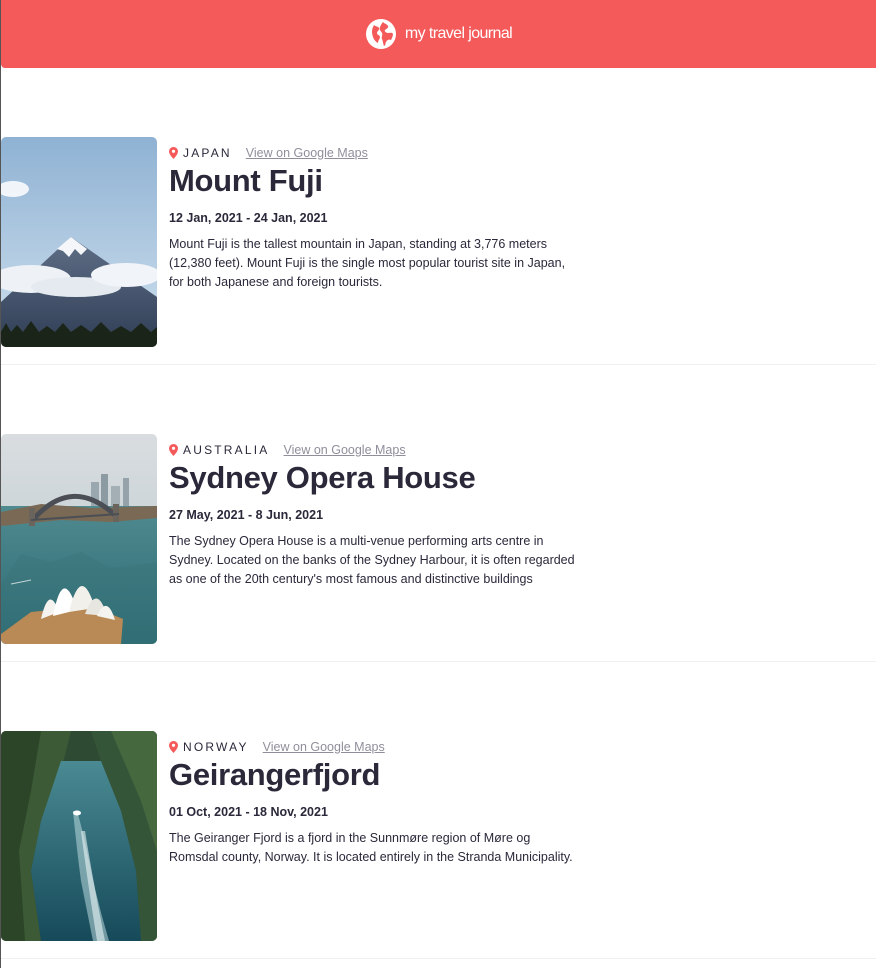 The image size is (876, 968). Describe the element at coordinates (374, 152) in the screenshot. I see `location-row: JAPAN View on Google Maps` at that location.